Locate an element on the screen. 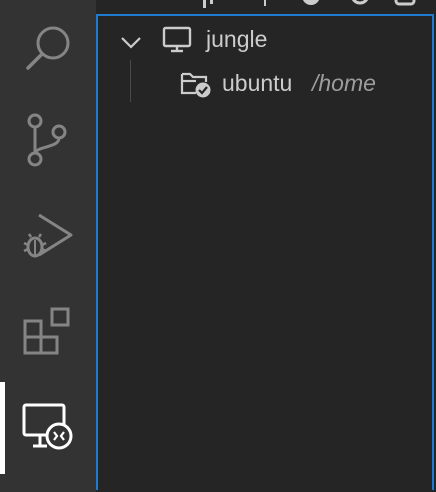 The image size is (436, 492). activity-extensions is located at coordinates (48, 332).